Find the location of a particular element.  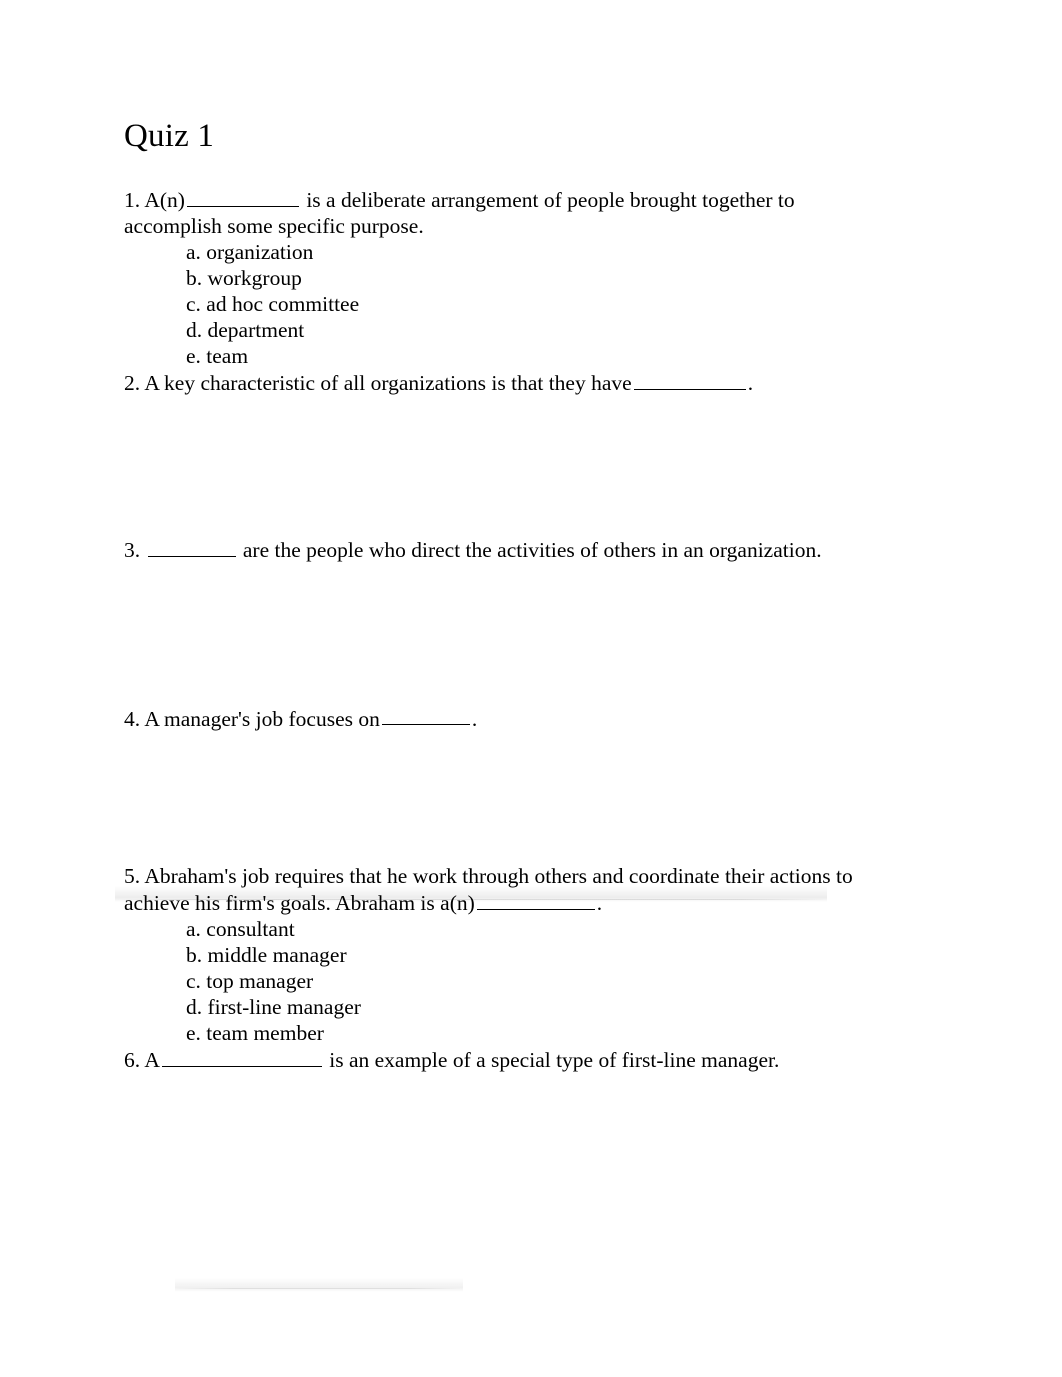

page-title: Quiz 1 is located at coordinates (169, 136).